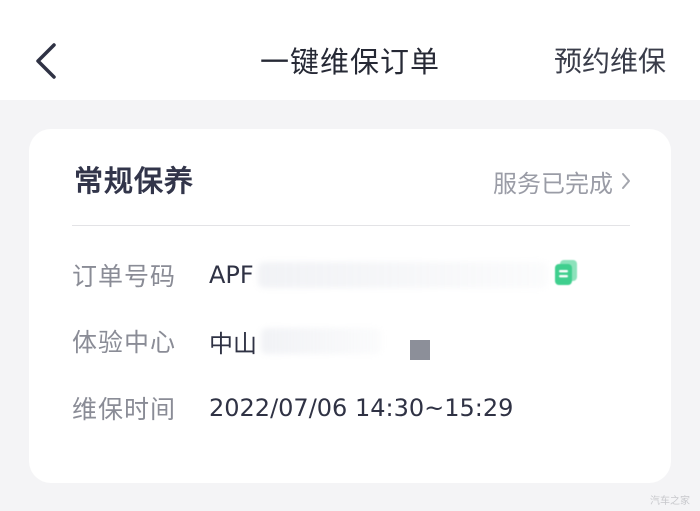 The image size is (700, 511). Describe the element at coordinates (351, 225) in the screenshot. I see `divider` at that location.